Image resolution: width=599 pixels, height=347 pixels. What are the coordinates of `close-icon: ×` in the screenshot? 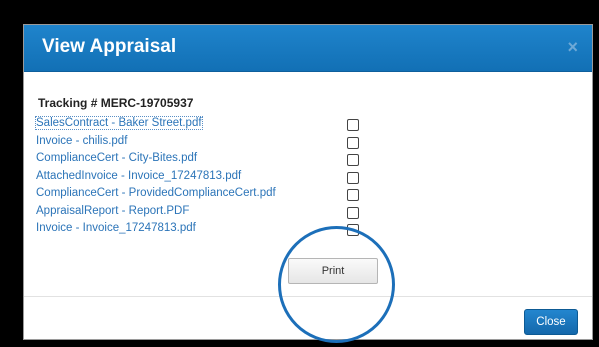 It's located at (572, 47).